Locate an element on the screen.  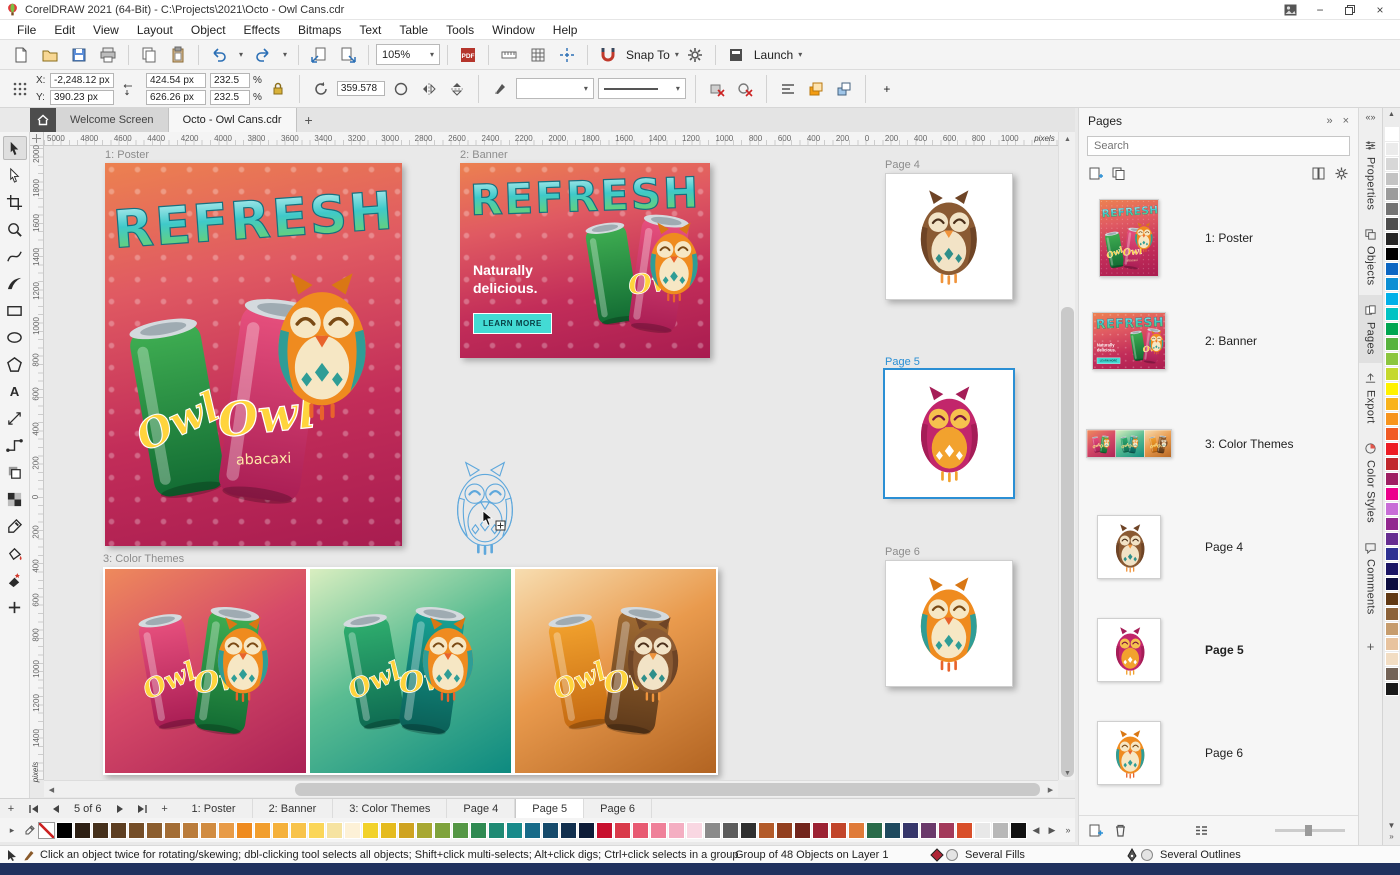
customize-property-bar-button: + is located at coordinates (887, 89).